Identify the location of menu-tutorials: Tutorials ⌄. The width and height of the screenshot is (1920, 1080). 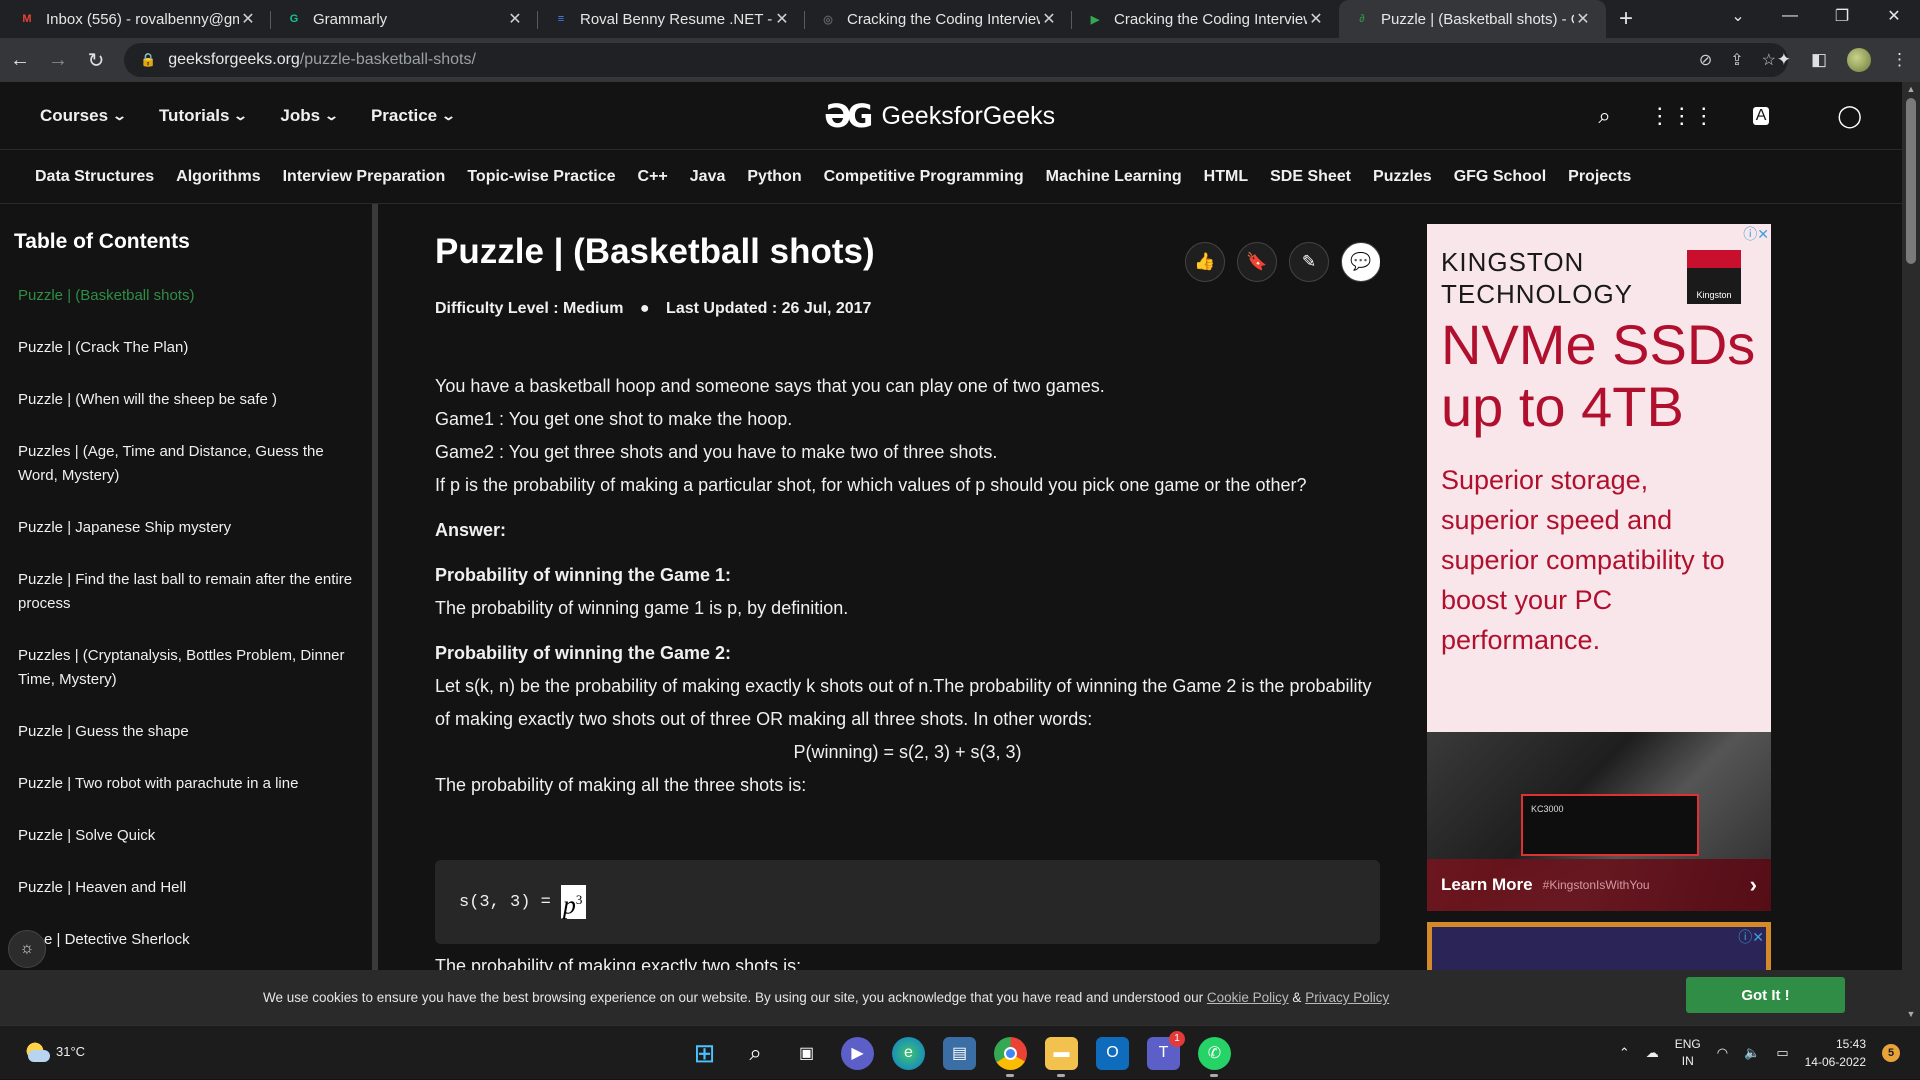
(204, 116).